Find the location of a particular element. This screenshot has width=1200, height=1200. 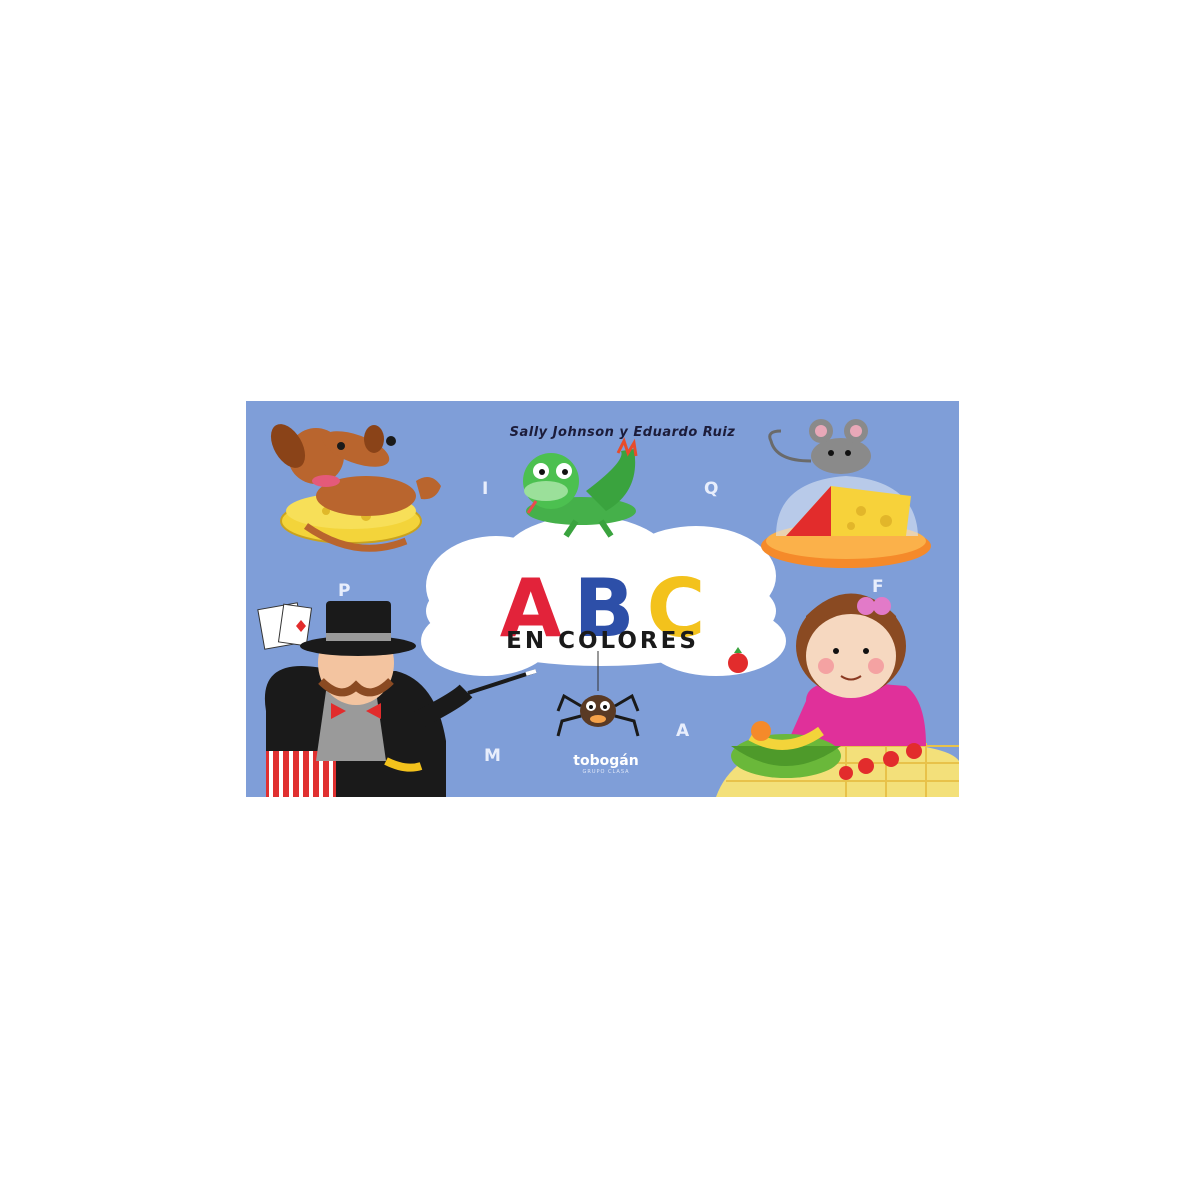

mouse-on-cheese-icon is located at coordinates (846, 493).